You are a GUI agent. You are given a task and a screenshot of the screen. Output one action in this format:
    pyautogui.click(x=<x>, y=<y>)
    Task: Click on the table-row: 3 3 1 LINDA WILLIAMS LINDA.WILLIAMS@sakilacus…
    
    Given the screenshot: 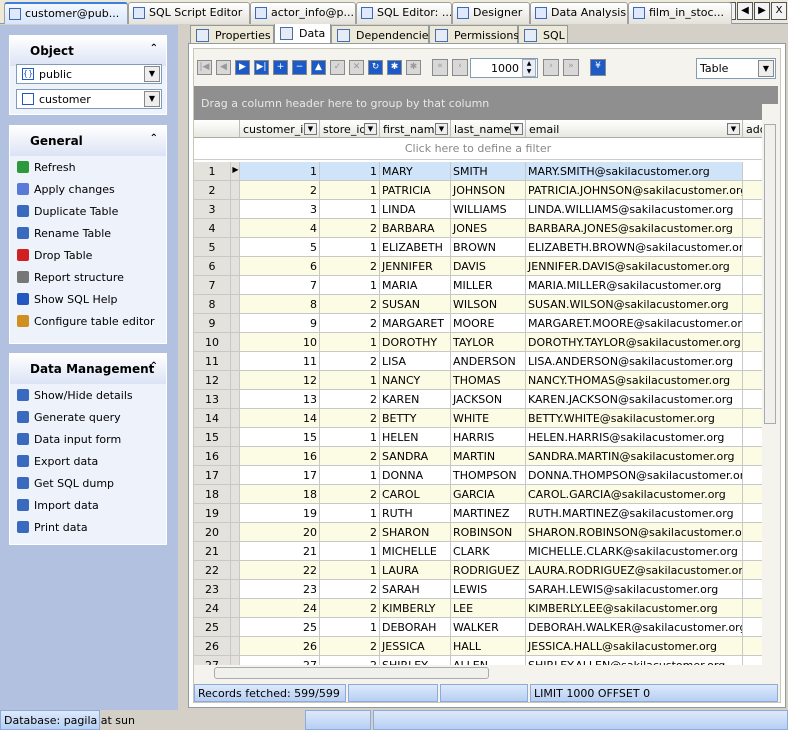 What is the action you would take?
    pyautogui.click(x=478, y=209)
    